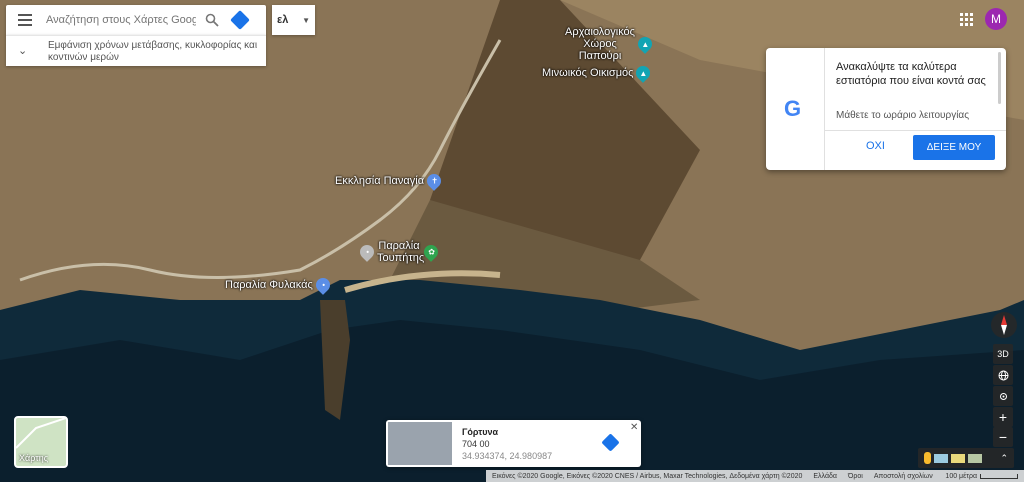  What do you see at coordinates (999, 78) in the screenshot?
I see `promo-scrollbar` at bounding box center [999, 78].